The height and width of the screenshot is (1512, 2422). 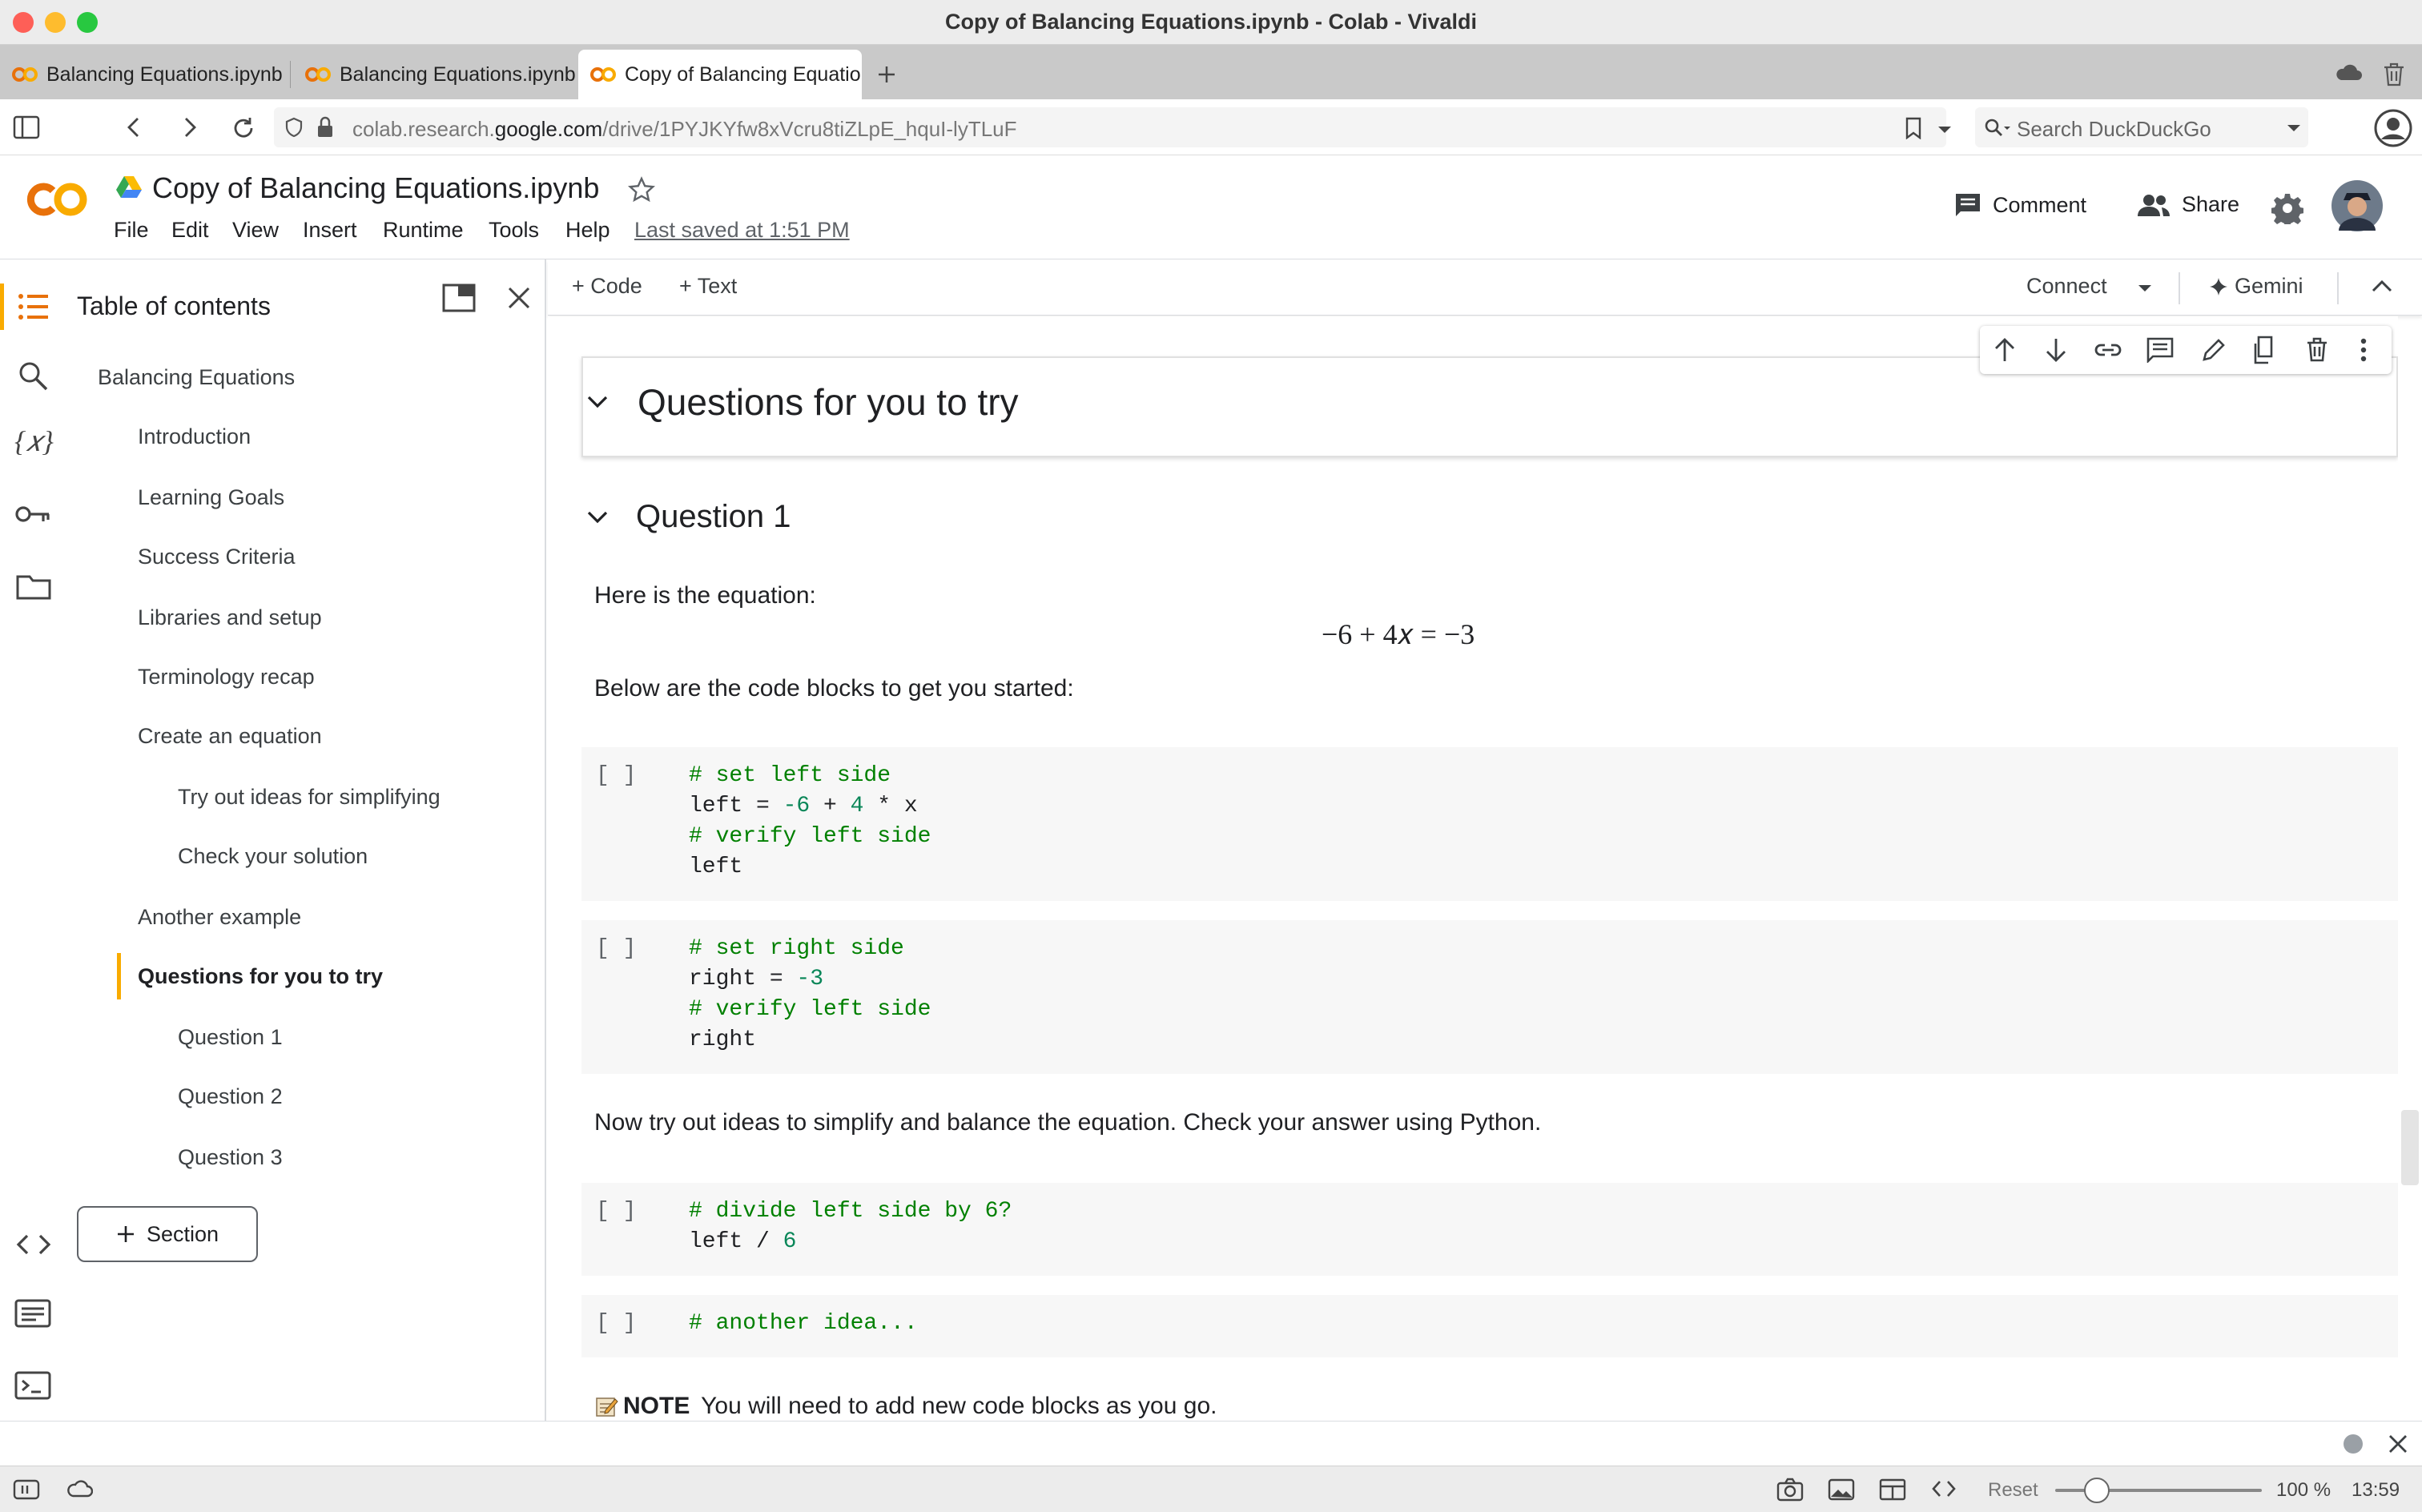 I want to click on code-snippets-icon, so click(x=33, y=1244).